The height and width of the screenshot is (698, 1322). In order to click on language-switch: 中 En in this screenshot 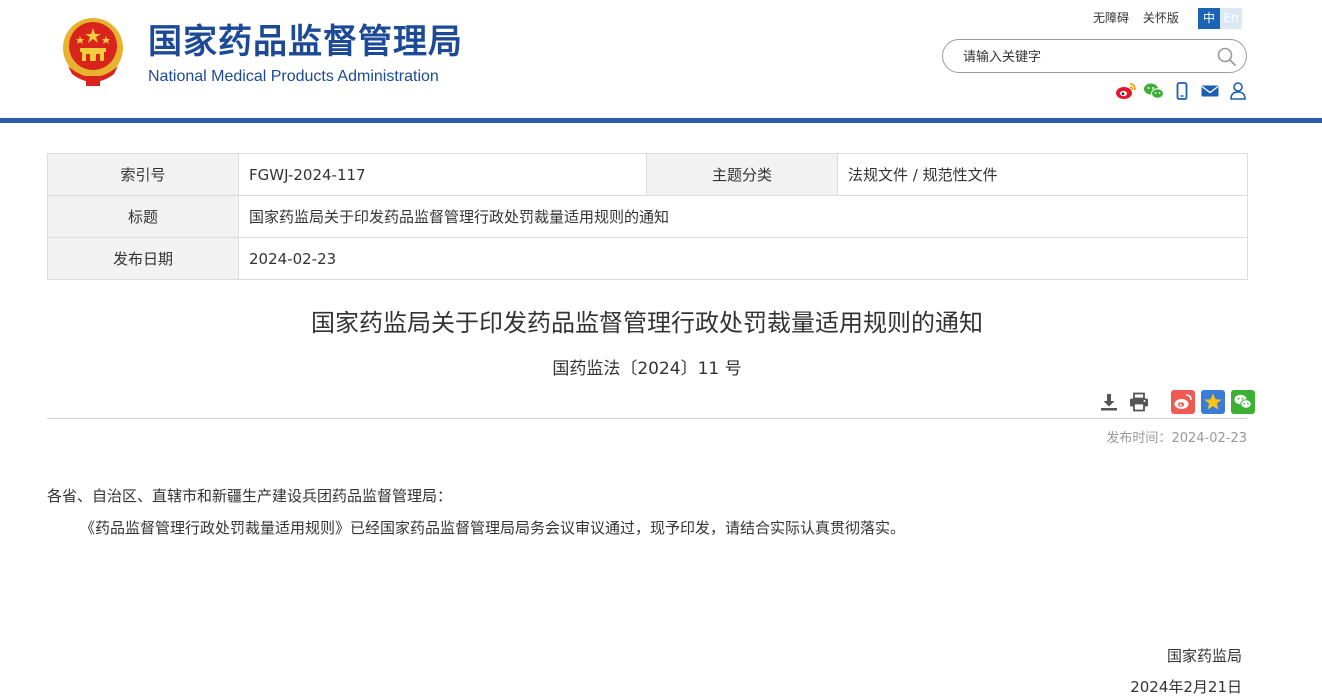, I will do `click(1220, 18)`.